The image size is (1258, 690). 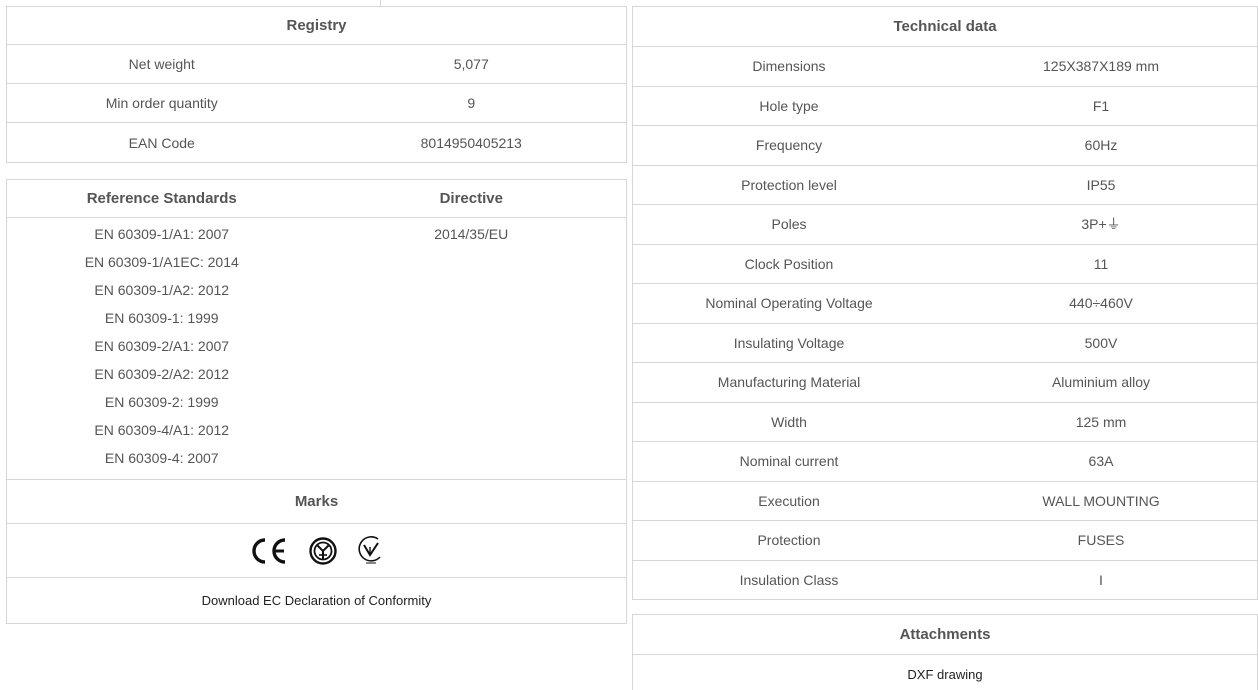 What do you see at coordinates (316, 502) in the screenshot?
I see `marks-title: Marks` at bounding box center [316, 502].